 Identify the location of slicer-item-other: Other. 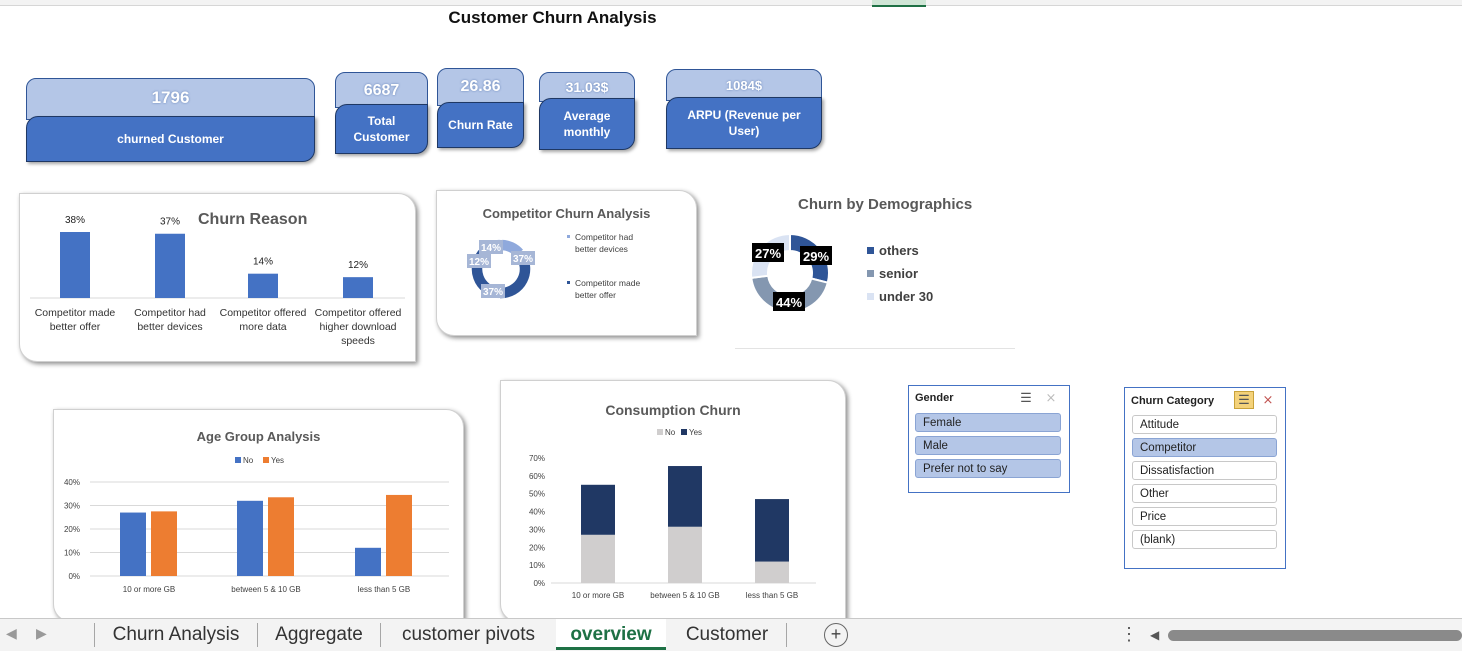
(1204, 493).